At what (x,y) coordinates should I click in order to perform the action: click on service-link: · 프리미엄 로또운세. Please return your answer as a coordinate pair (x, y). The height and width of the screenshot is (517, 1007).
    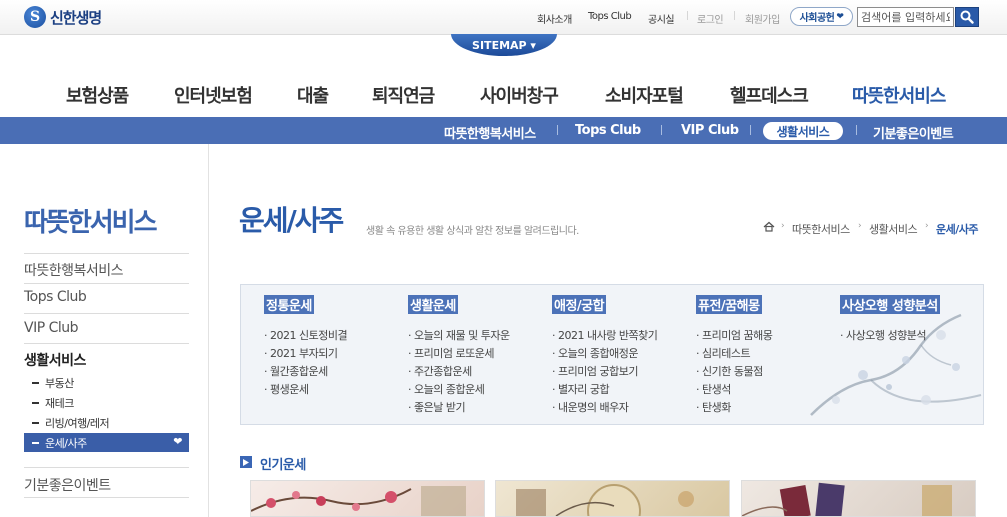
    Looking at the image, I should click on (451, 353).